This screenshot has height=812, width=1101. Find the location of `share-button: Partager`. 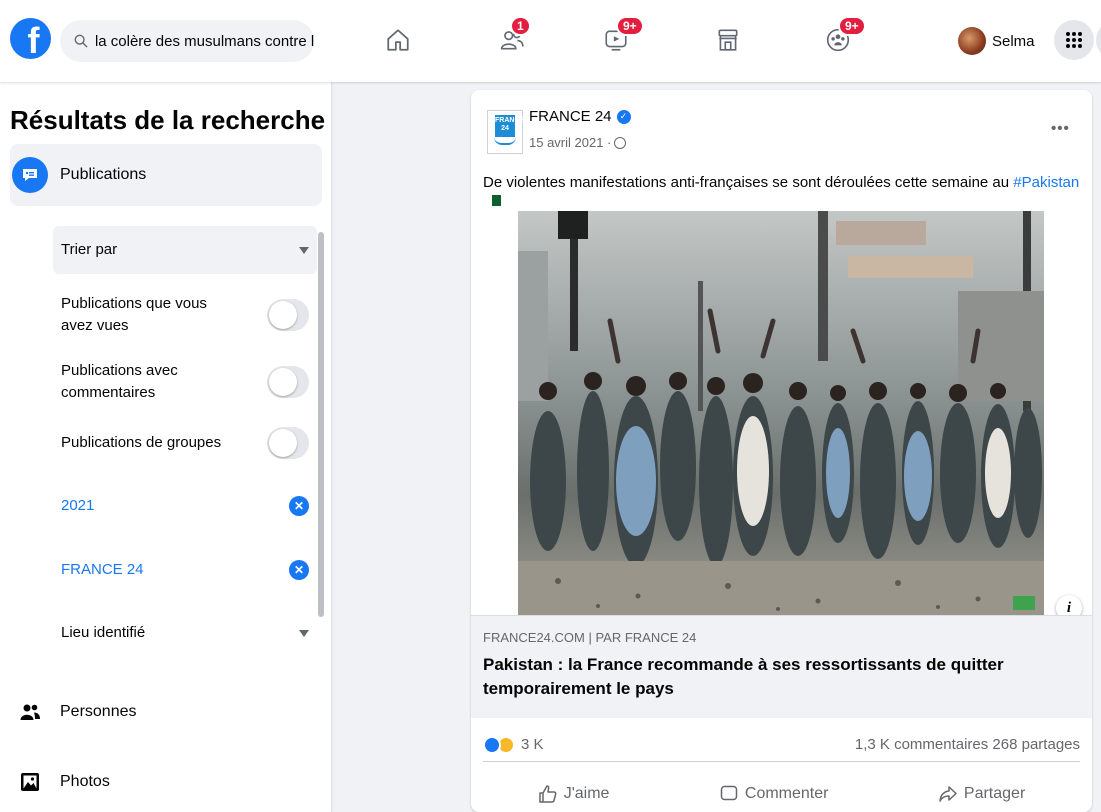

share-button: Partager is located at coordinates (981, 794).